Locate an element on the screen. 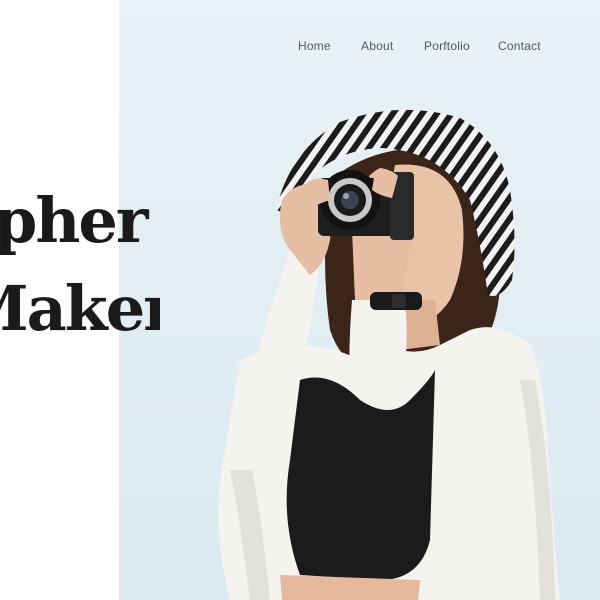 The image size is (600, 600). nav-link-home: Home is located at coordinates (314, 46).